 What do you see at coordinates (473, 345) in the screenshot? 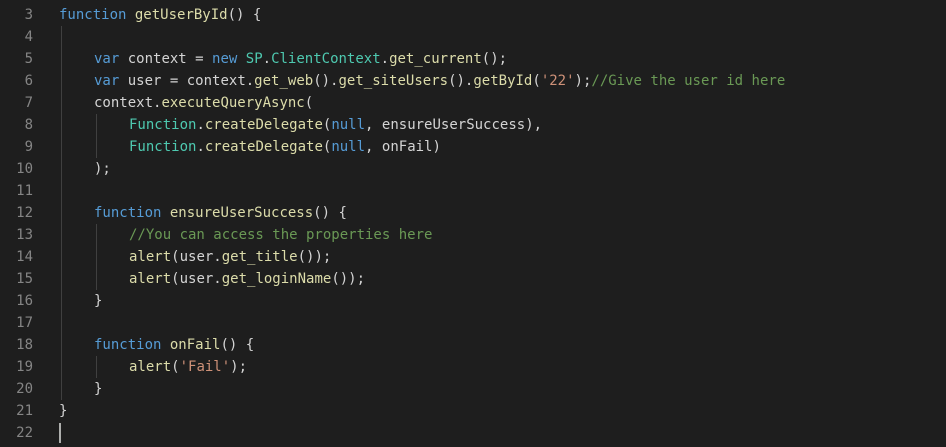
I see `code-line: 18 function onFail() {` at bounding box center [473, 345].